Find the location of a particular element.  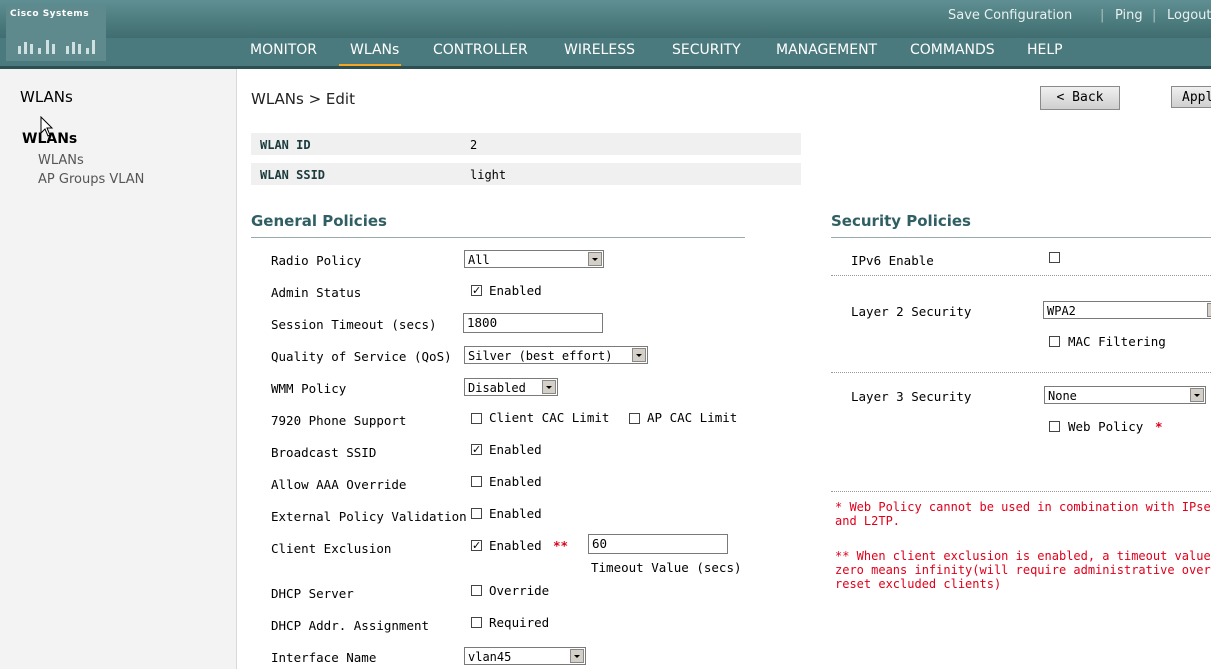

nav-security: SECURITY is located at coordinates (706, 50).